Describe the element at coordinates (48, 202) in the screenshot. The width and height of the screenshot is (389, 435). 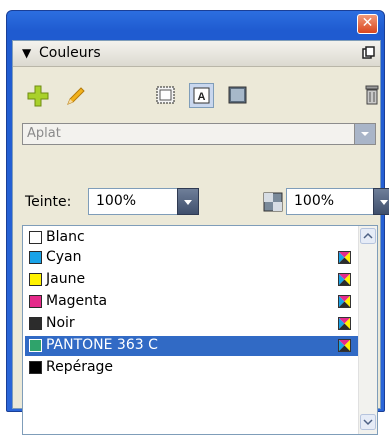
I see `tint-label: Teinte:` at that location.